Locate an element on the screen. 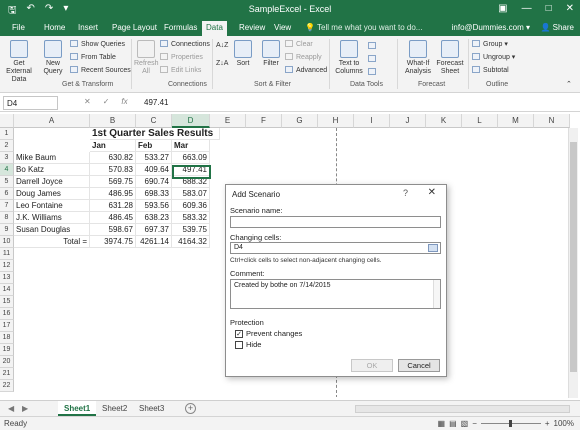 Image resolution: width=580 pixels, height=430 pixels. insert-function-icon: fx is located at coordinates (124, 101).